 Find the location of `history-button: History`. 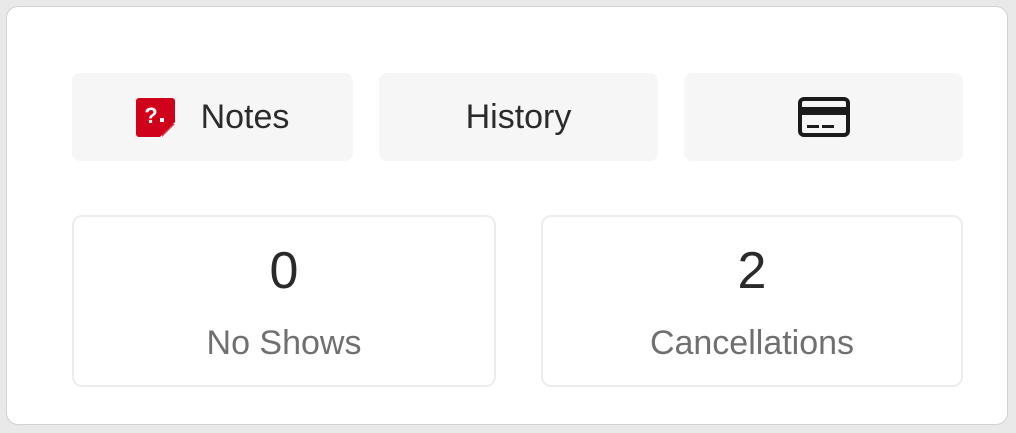

history-button: History is located at coordinates (518, 117).